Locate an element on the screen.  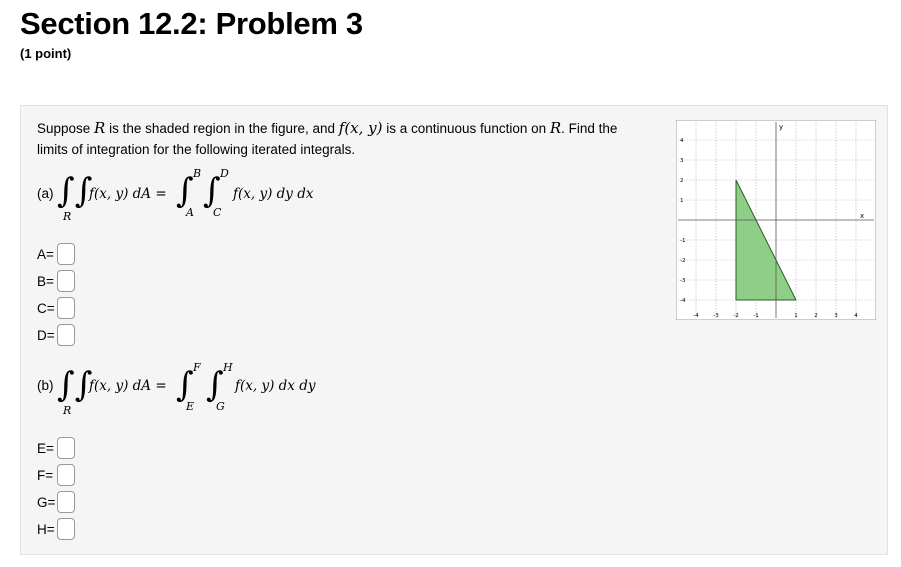
upper-limit-h: H is located at coordinates (228, 367).